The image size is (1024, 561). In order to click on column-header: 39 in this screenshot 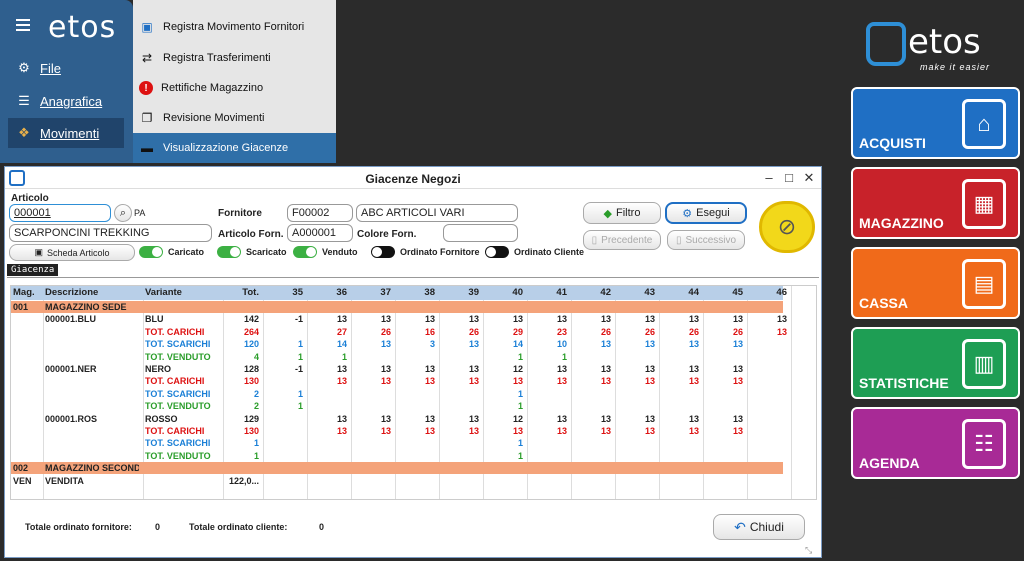, I will do `click(459, 292)`.